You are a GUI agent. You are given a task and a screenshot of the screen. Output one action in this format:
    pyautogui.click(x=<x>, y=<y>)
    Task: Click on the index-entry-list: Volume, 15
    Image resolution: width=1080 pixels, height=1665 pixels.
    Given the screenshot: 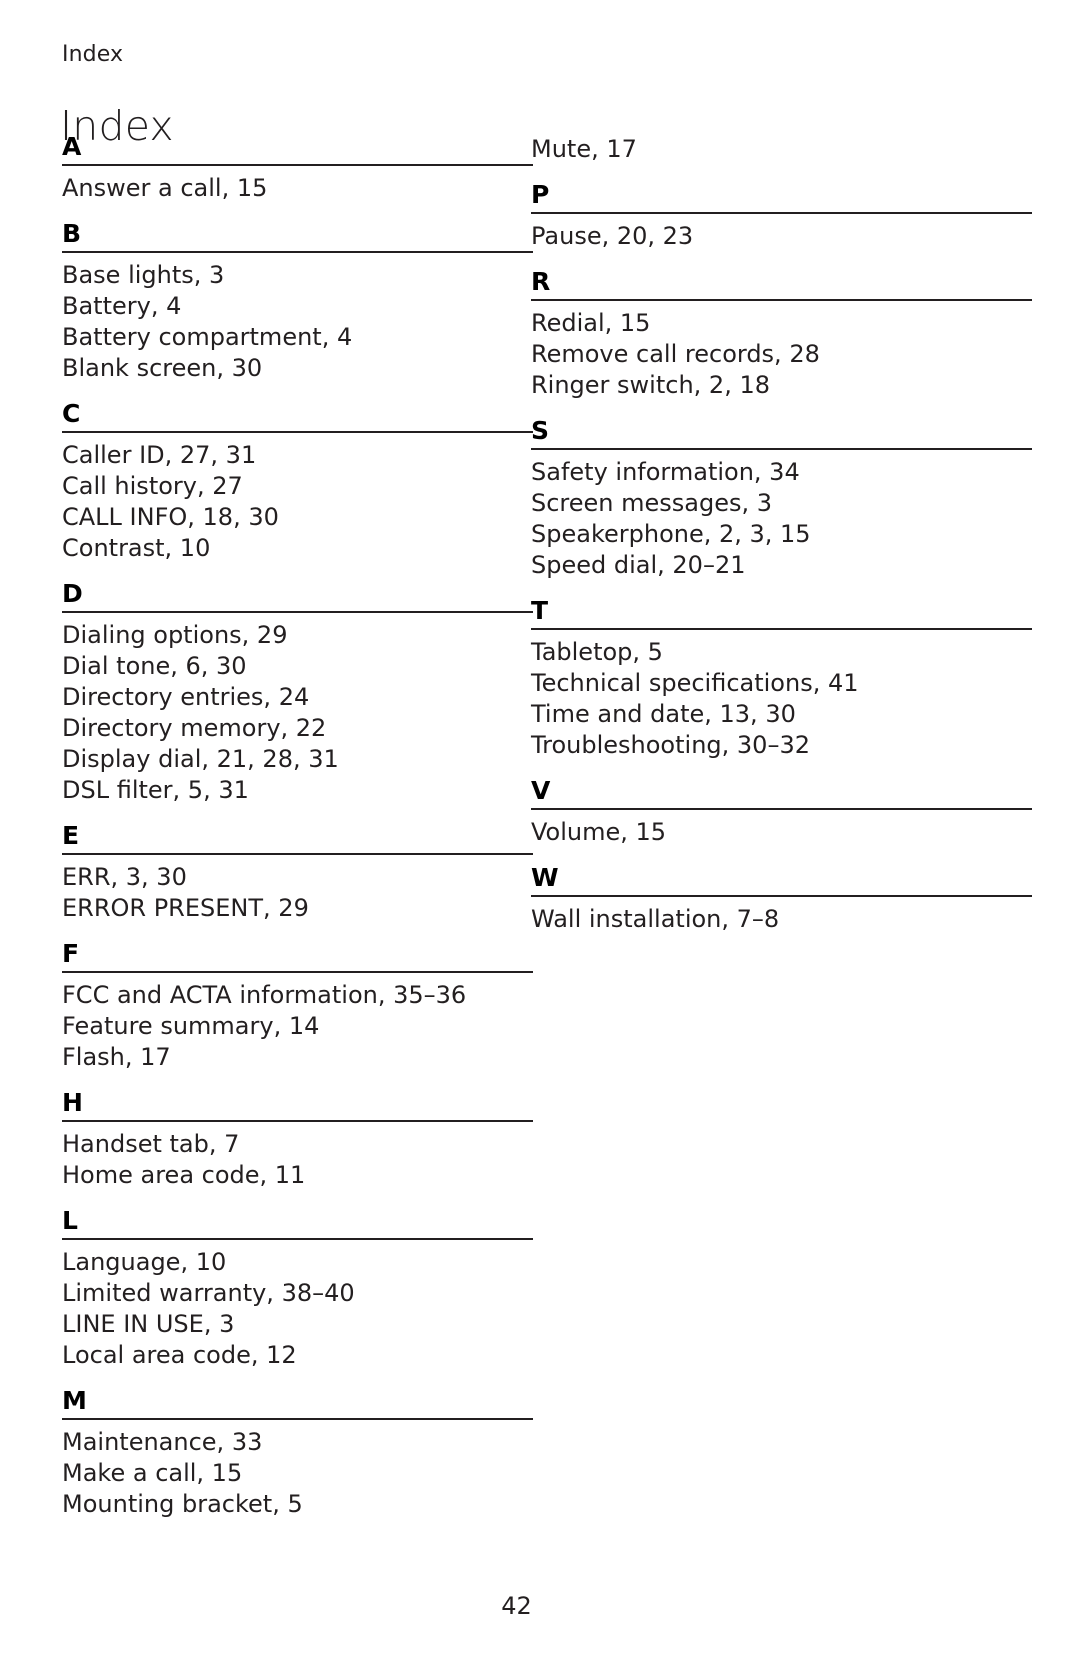 What is the action you would take?
    pyautogui.click(x=781, y=829)
    